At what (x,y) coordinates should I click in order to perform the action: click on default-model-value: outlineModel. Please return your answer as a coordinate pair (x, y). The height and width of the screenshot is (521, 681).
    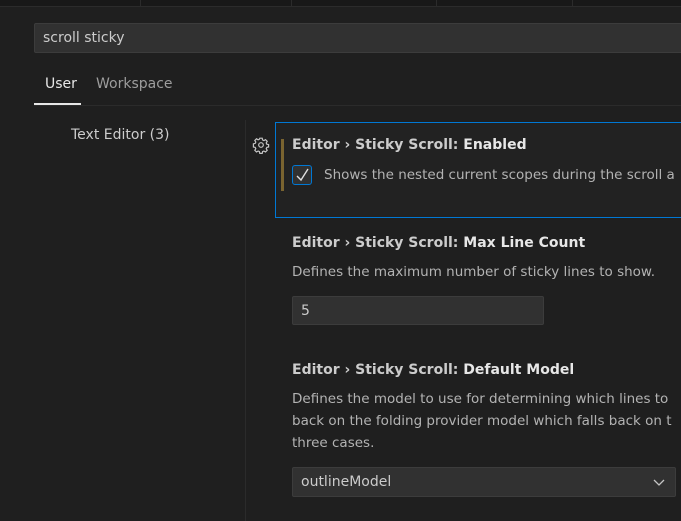
    Looking at the image, I should click on (346, 482).